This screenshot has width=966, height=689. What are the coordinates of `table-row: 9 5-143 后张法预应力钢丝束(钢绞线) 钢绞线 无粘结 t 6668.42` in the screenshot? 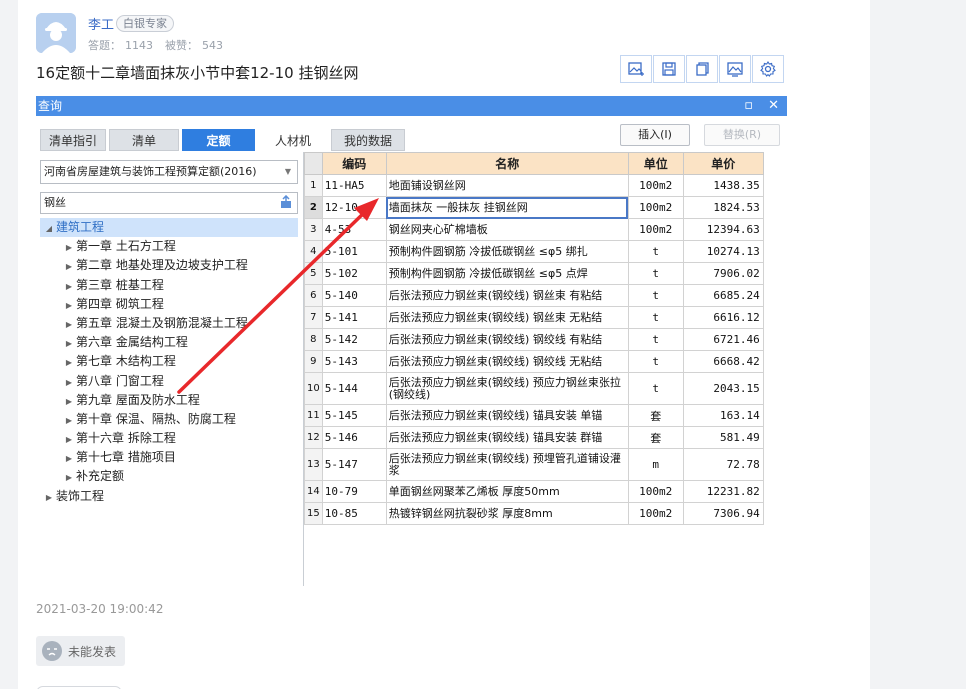 It's located at (534, 361).